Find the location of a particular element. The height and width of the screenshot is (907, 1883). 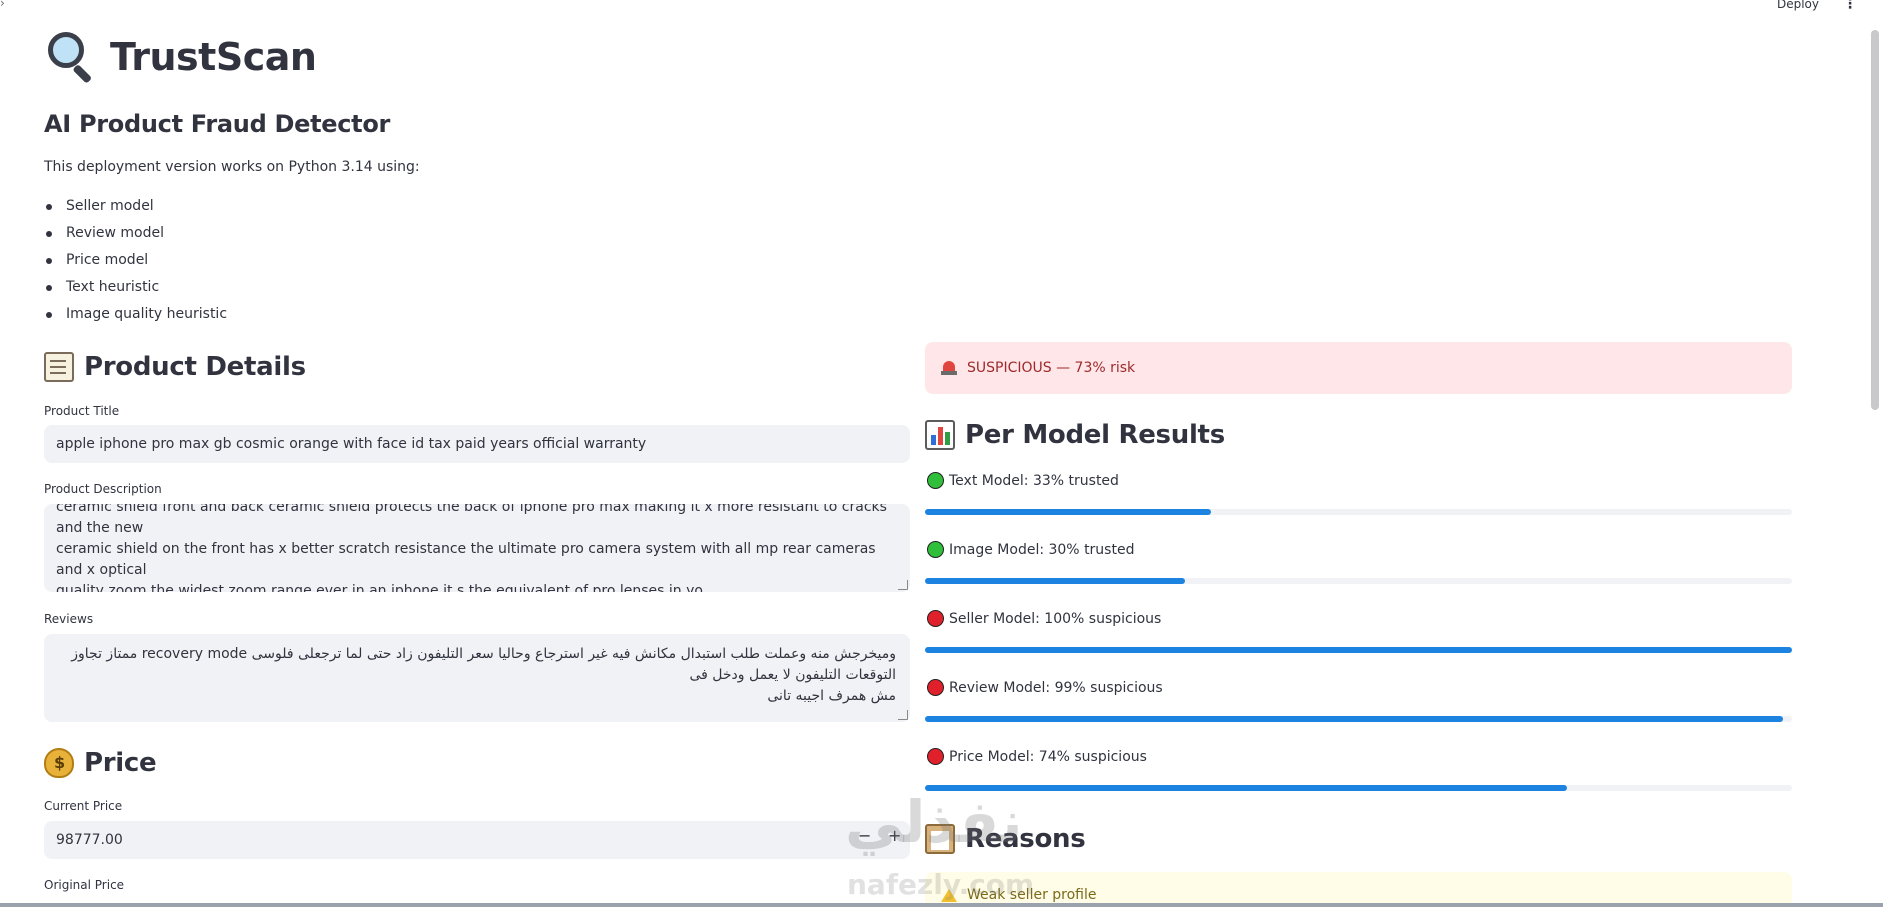

original-price-label: Original Price is located at coordinates (84, 885).